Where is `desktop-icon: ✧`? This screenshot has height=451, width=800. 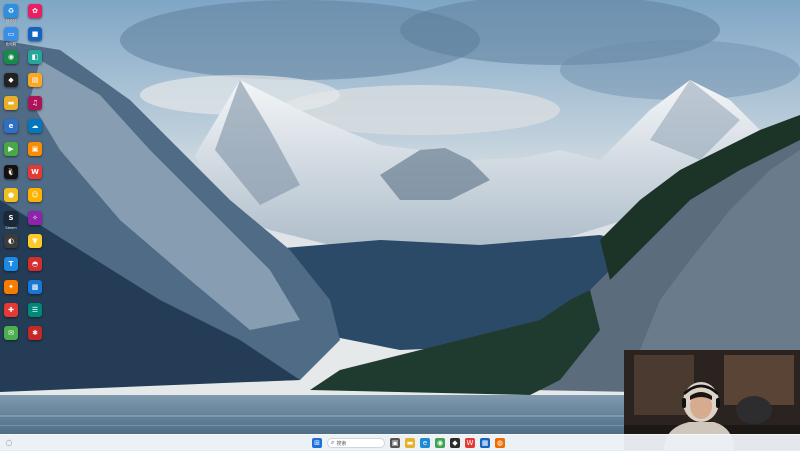
desktop-icon: ✧ is located at coordinates (35, 221).